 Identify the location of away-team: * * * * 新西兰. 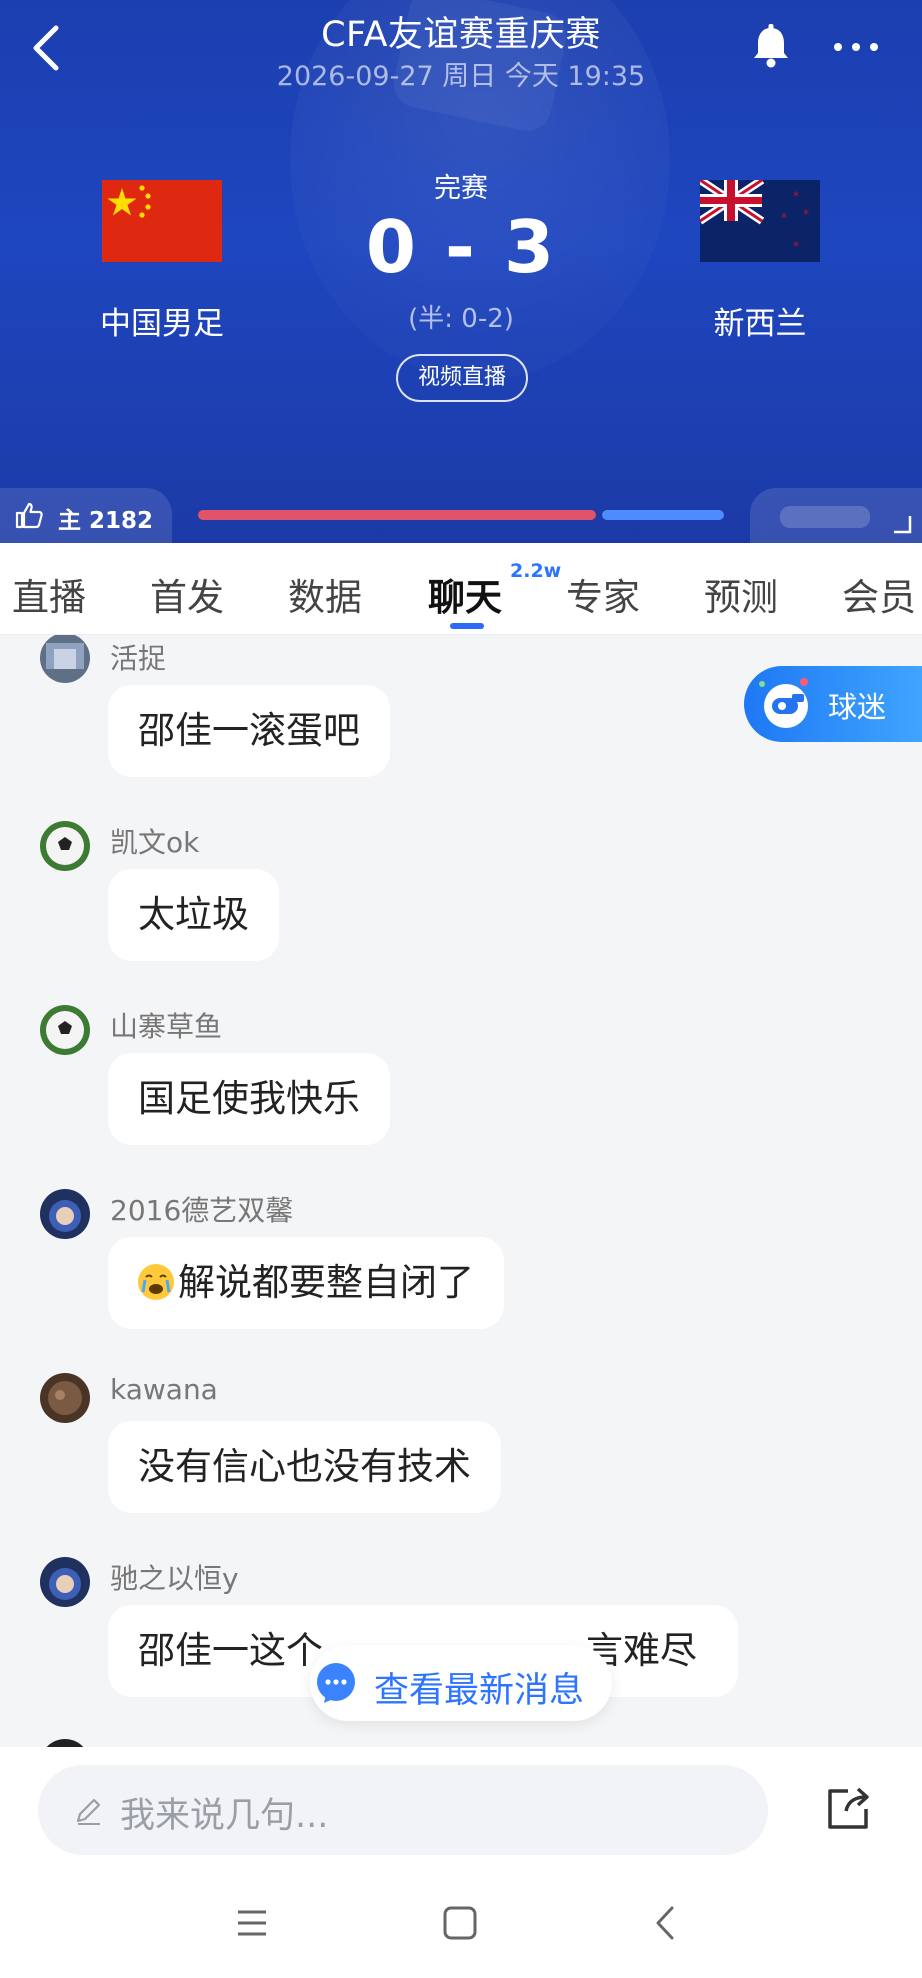
(760, 261).